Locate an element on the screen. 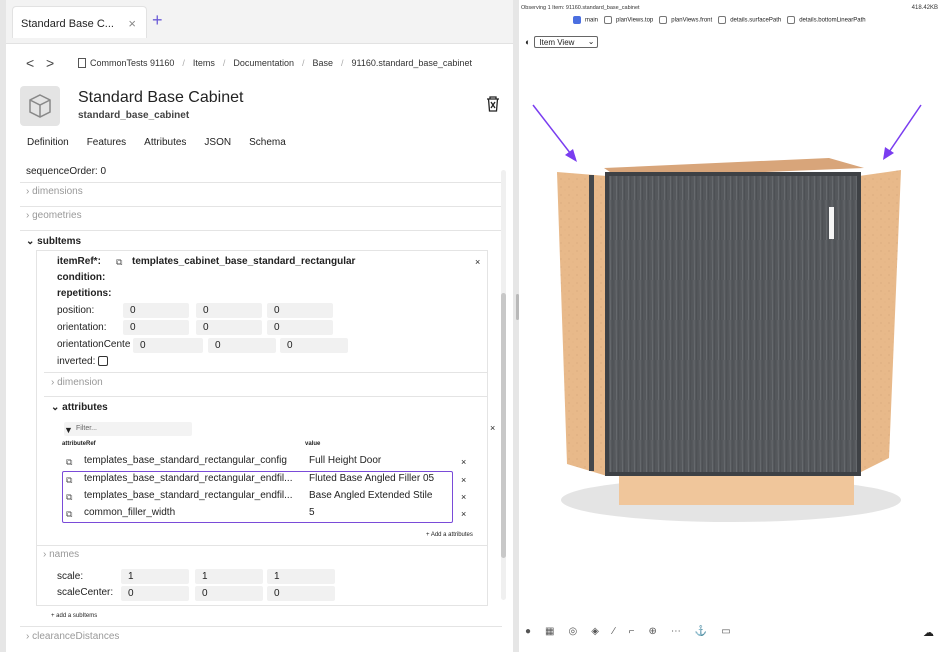 The width and height of the screenshot is (944, 652). subitems-node: ⌄ subItems is located at coordinates (53, 242).